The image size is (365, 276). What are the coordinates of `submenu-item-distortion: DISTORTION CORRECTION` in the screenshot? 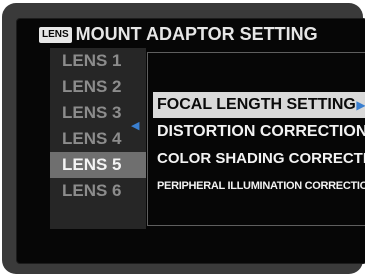 It's located at (259, 132).